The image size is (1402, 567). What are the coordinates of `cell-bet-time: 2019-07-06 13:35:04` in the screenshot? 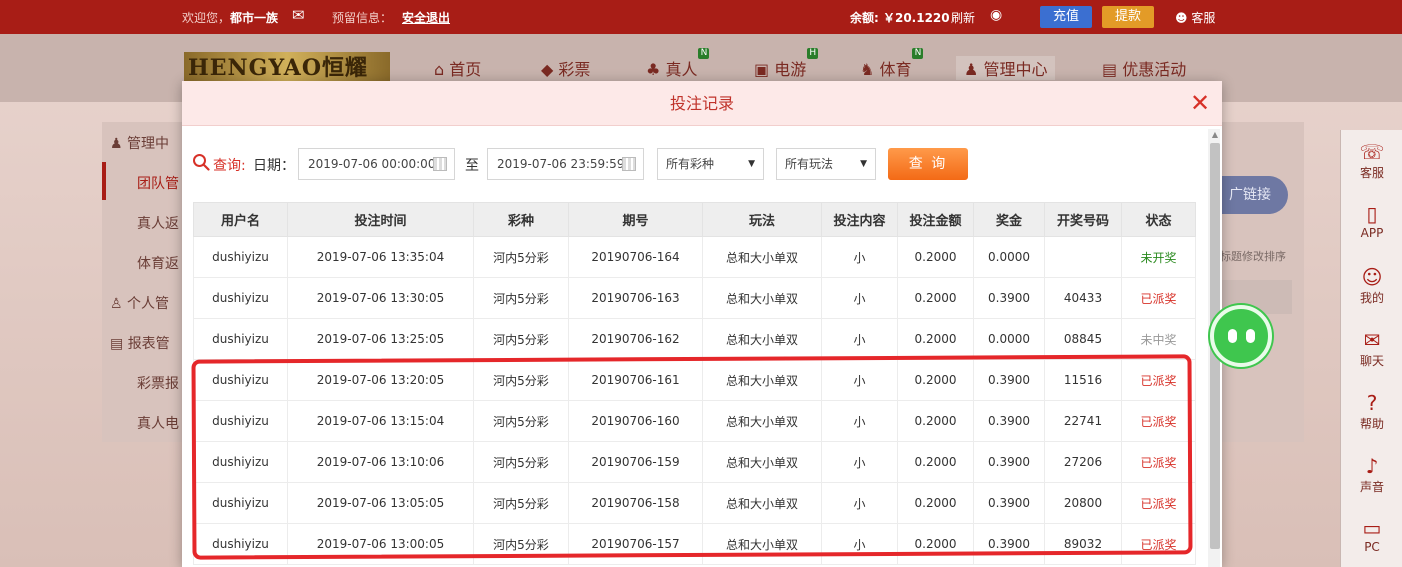 It's located at (380, 257).